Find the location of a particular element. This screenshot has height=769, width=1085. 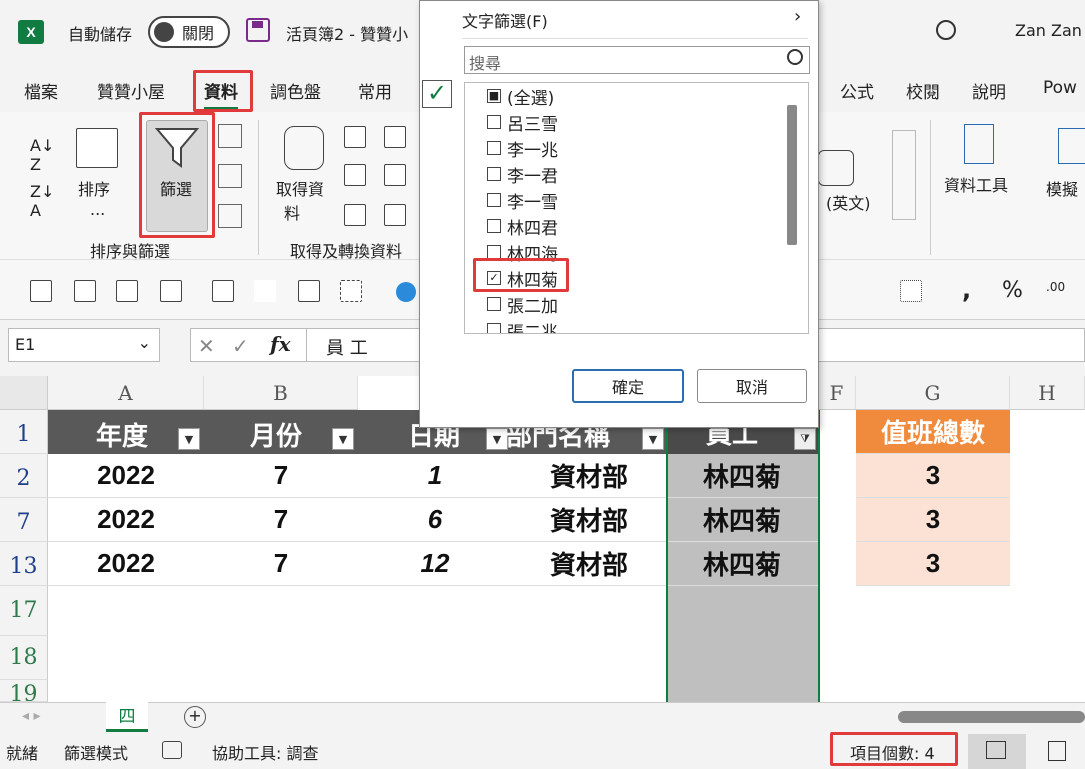

list-item: 張二加 is located at coordinates (522, 304).